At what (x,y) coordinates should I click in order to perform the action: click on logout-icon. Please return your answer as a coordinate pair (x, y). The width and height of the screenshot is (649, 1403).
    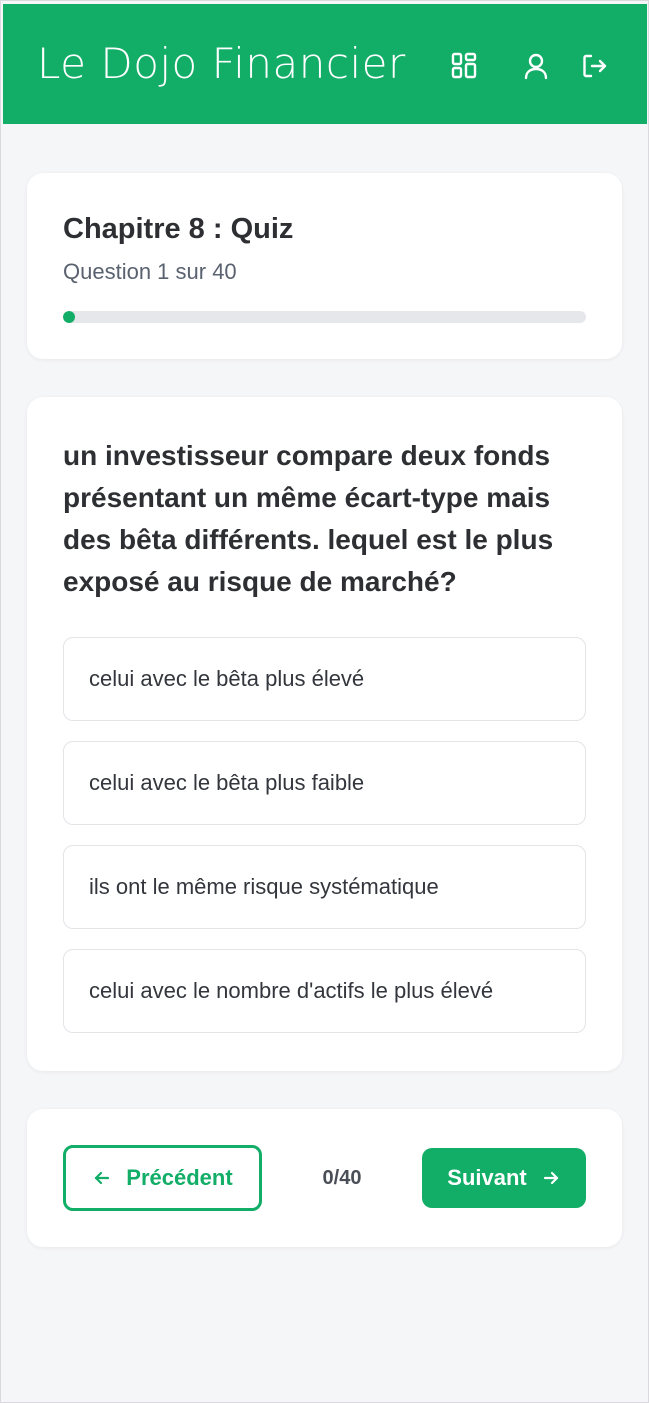
    Looking at the image, I should click on (595, 66).